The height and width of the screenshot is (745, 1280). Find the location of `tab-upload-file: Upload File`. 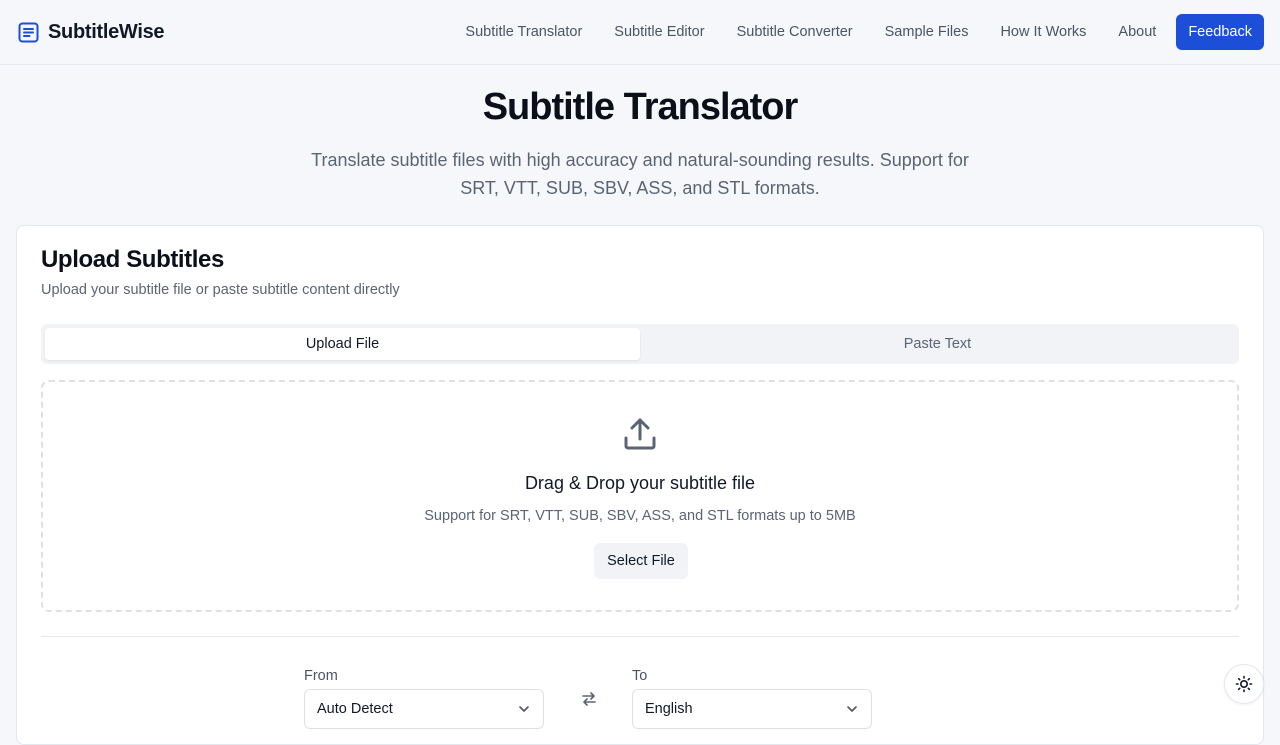

tab-upload-file: Upload File is located at coordinates (342, 344).